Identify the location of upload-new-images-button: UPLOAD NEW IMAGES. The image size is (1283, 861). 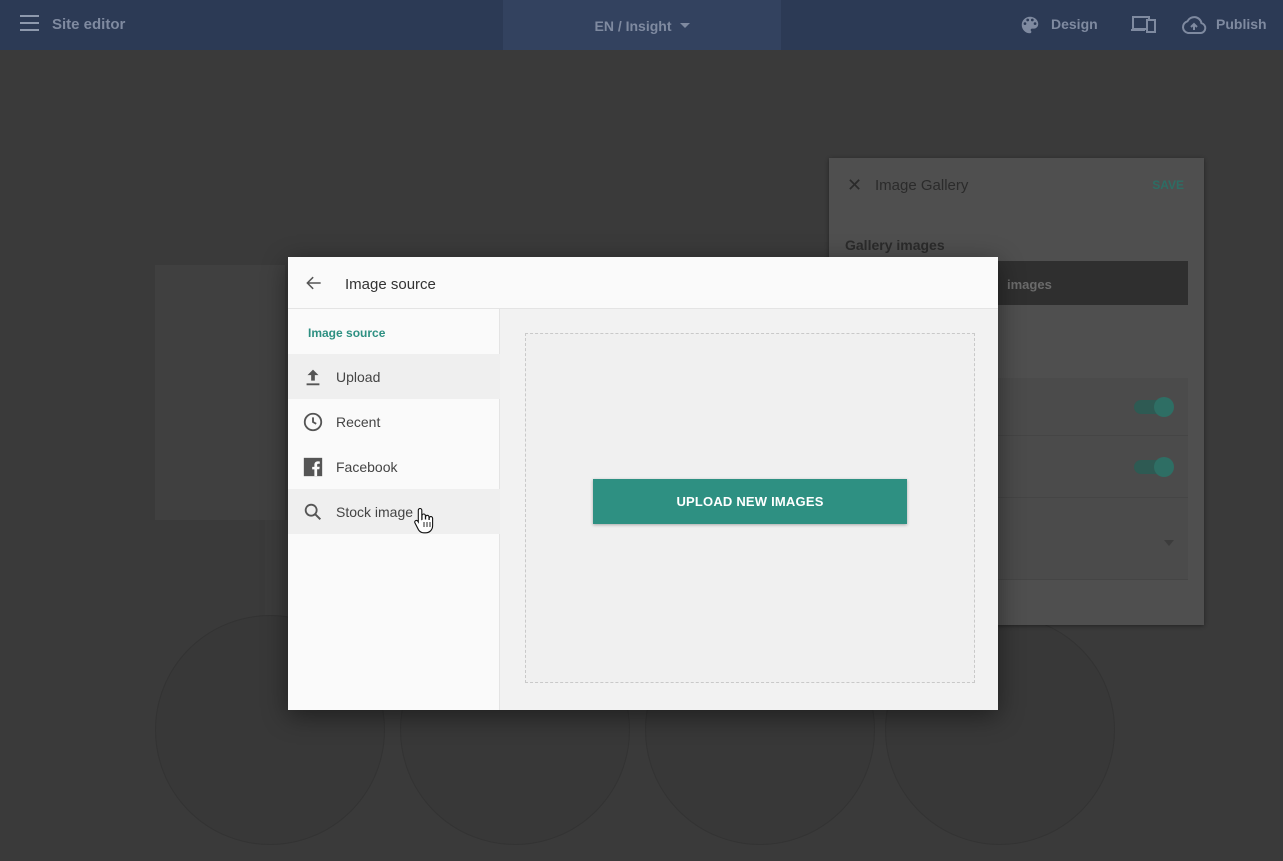
(750, 501).